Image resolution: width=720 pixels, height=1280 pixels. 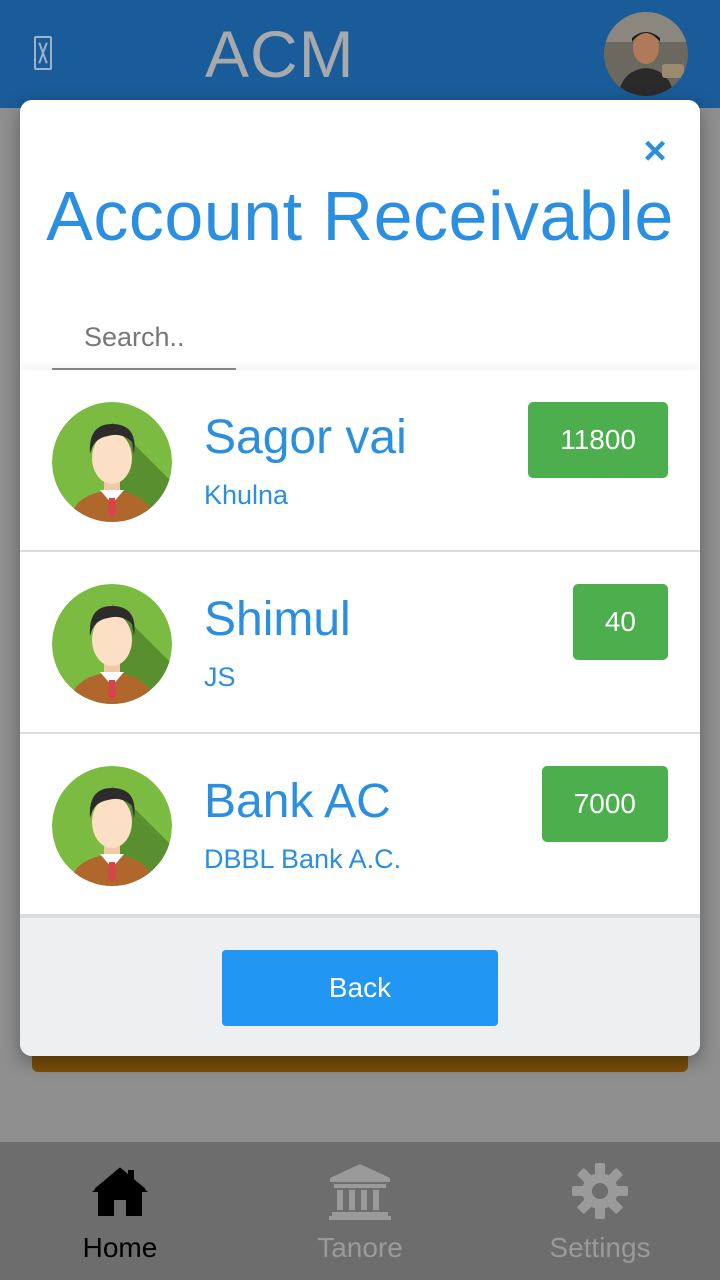 I want to click on nav-label-tanore: Tanore, so click(x=360, y=1247).